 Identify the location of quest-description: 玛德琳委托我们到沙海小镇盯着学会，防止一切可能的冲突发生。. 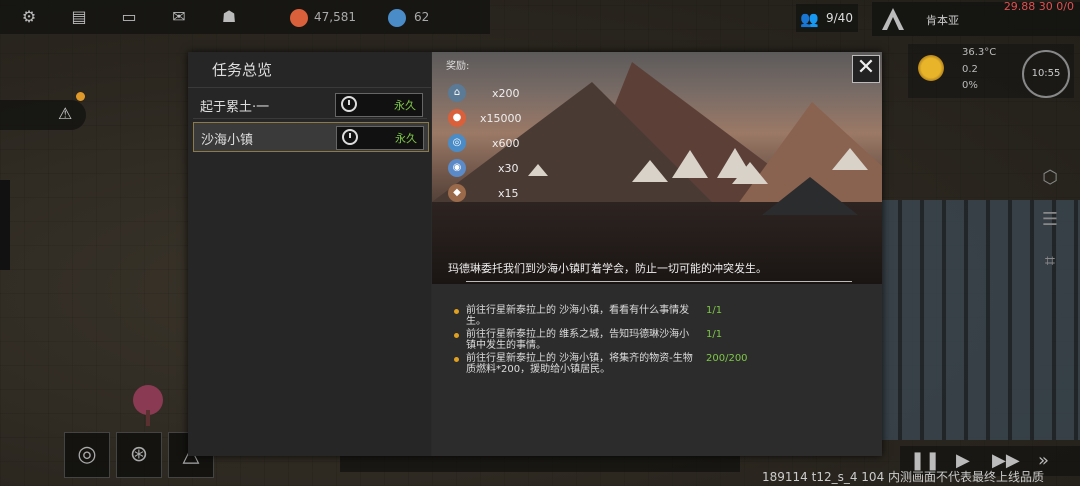
(607, 268).